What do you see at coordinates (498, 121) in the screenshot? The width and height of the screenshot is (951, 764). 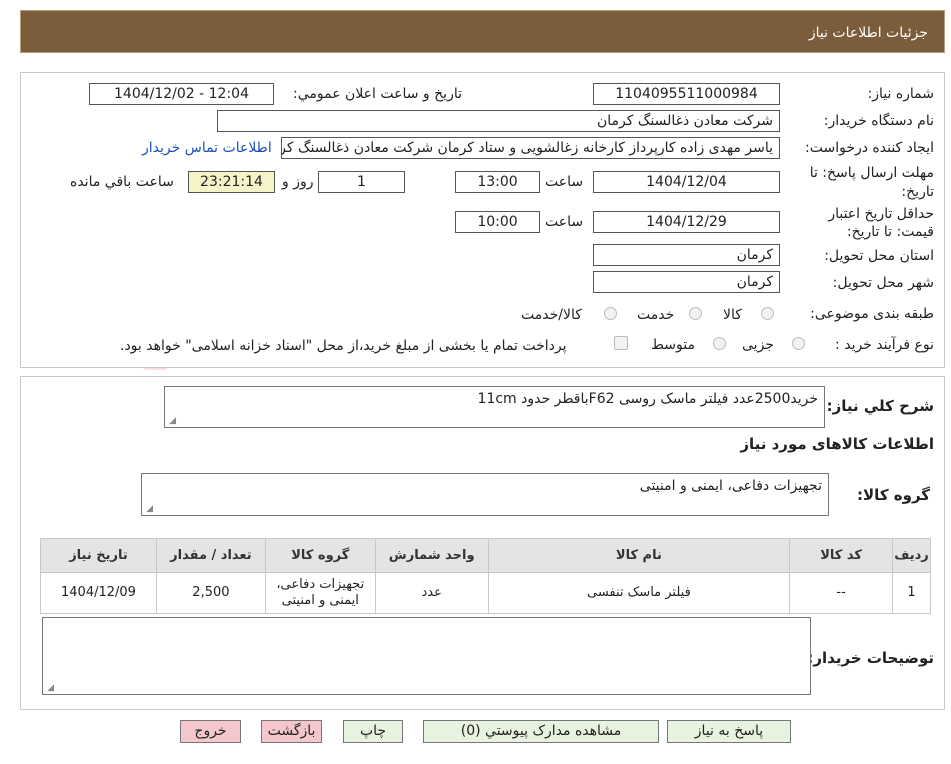 I see `buyer-org-field: شرکت معادن ذغالسنگ کرمان` at bounding box center [498, 121].